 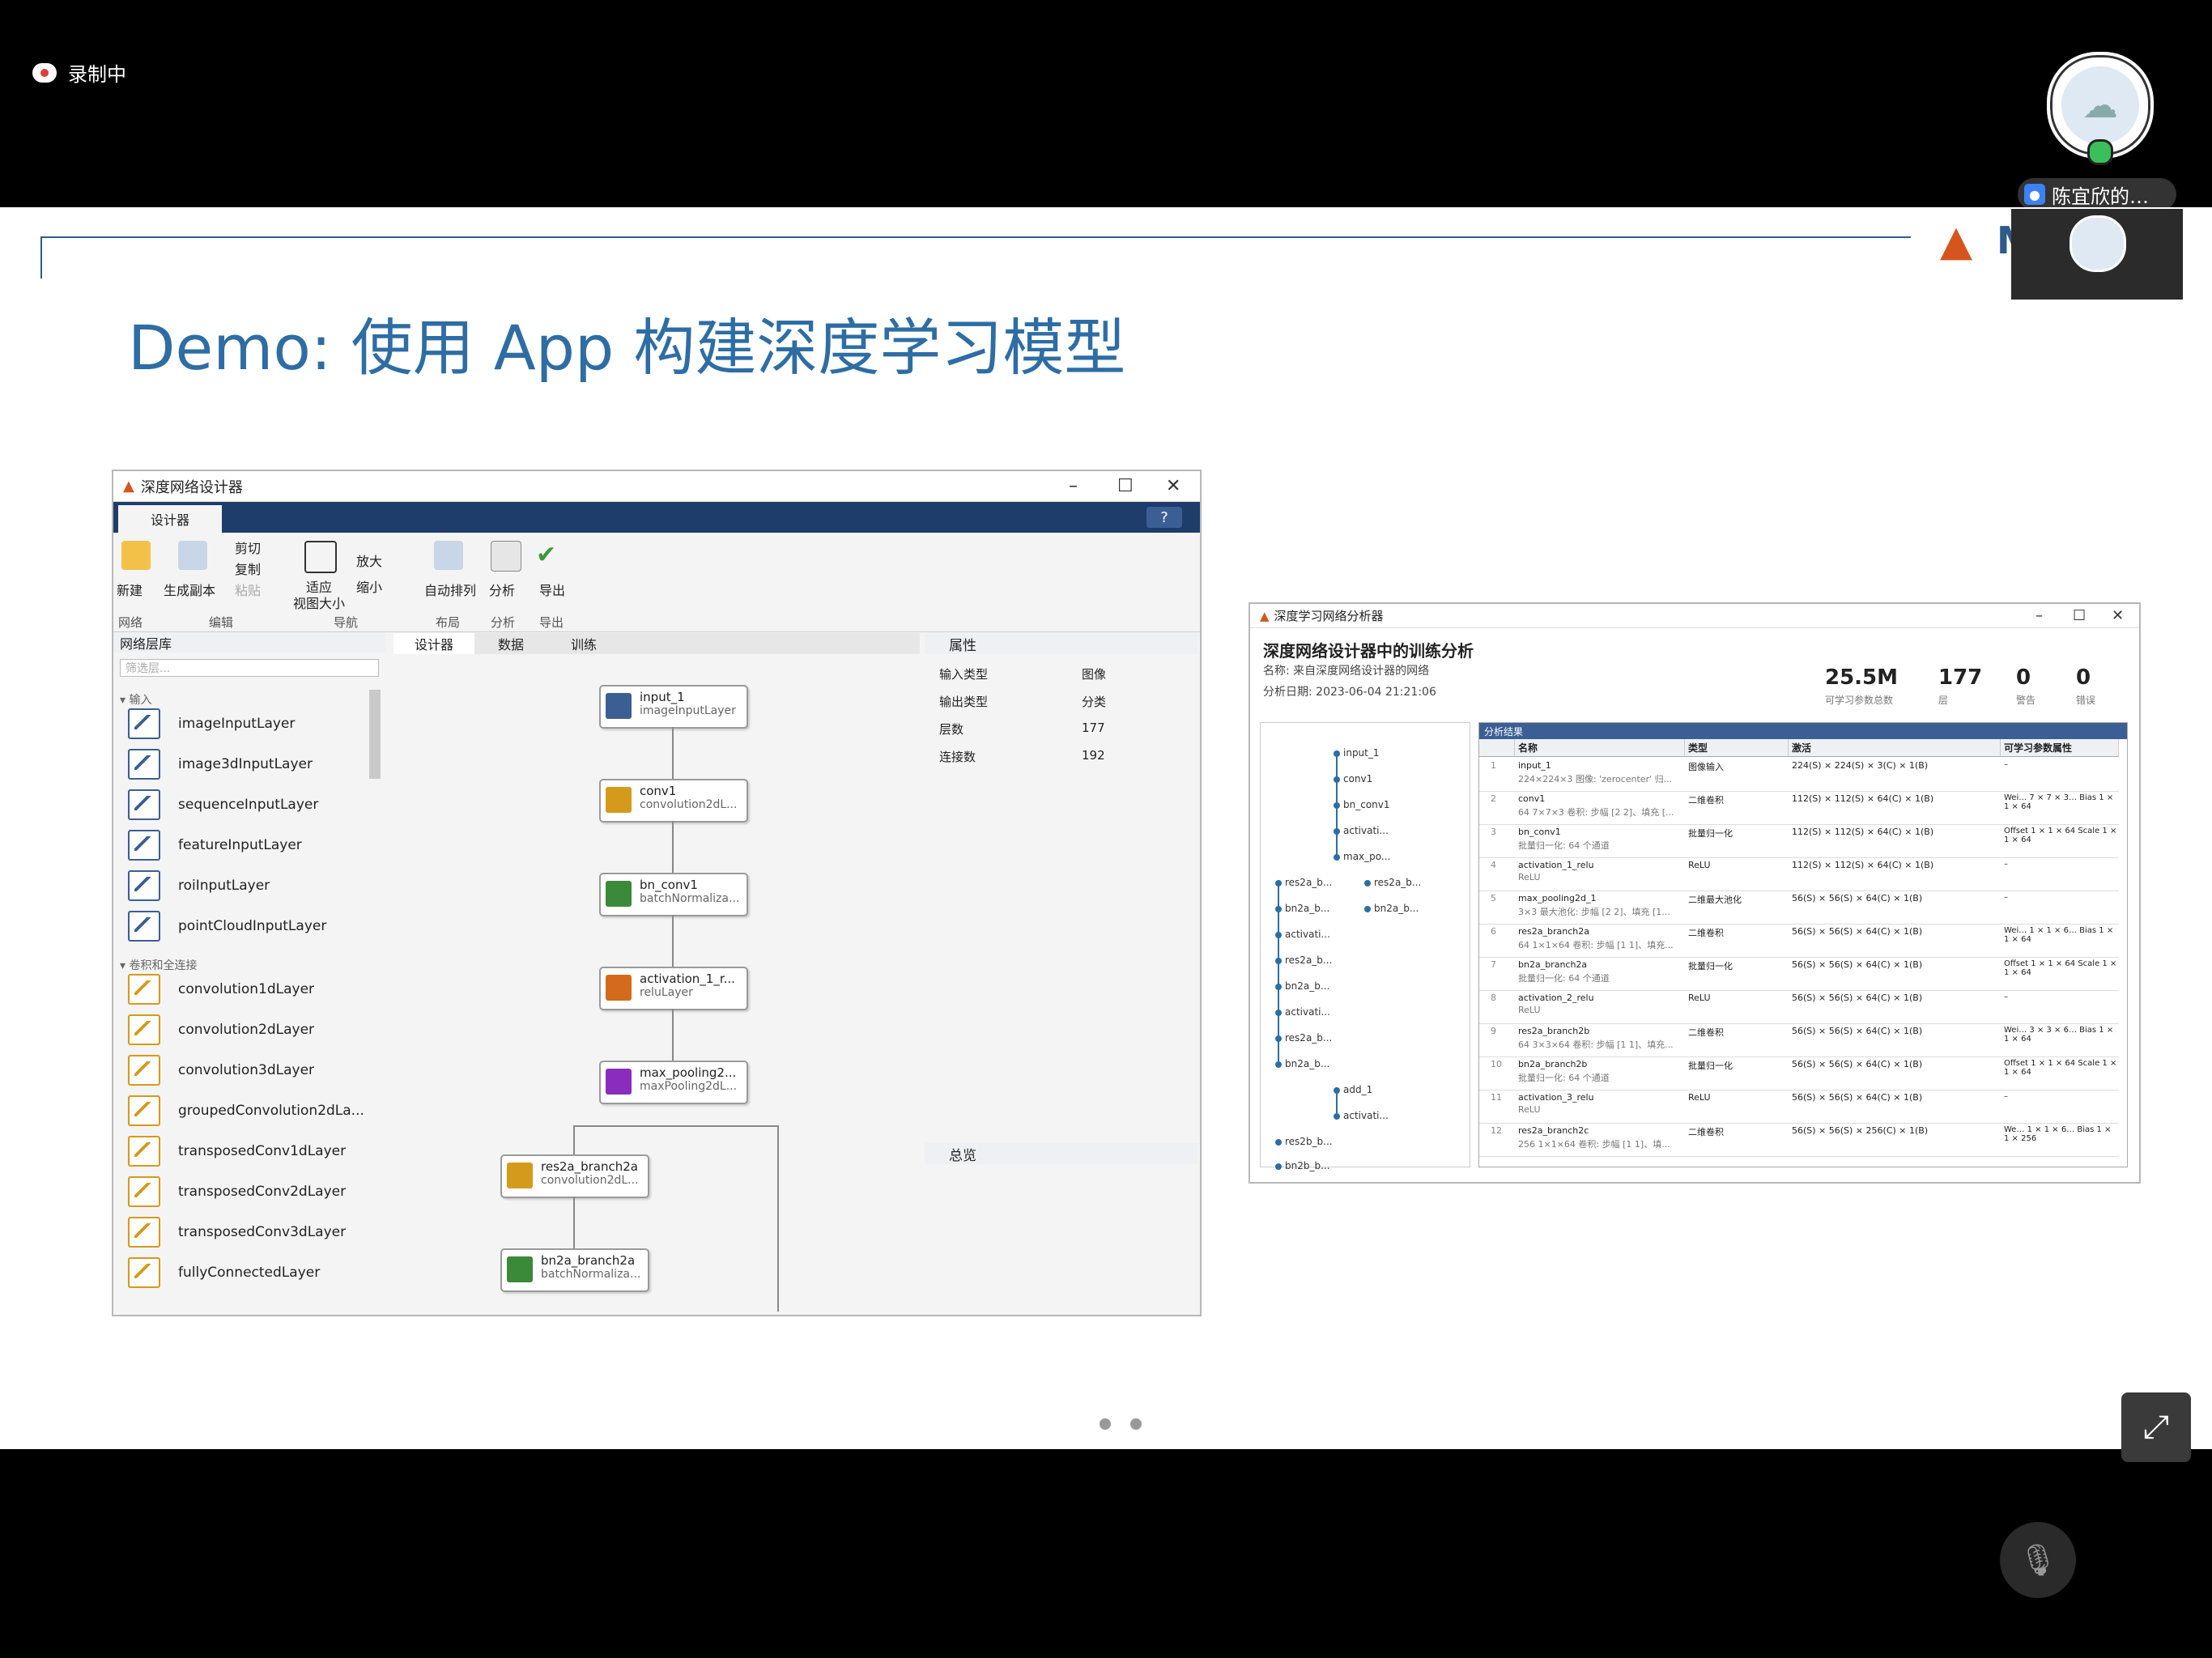 I want to click on library-item: transposedConv2dLayer, so click(x=257, y=1191).